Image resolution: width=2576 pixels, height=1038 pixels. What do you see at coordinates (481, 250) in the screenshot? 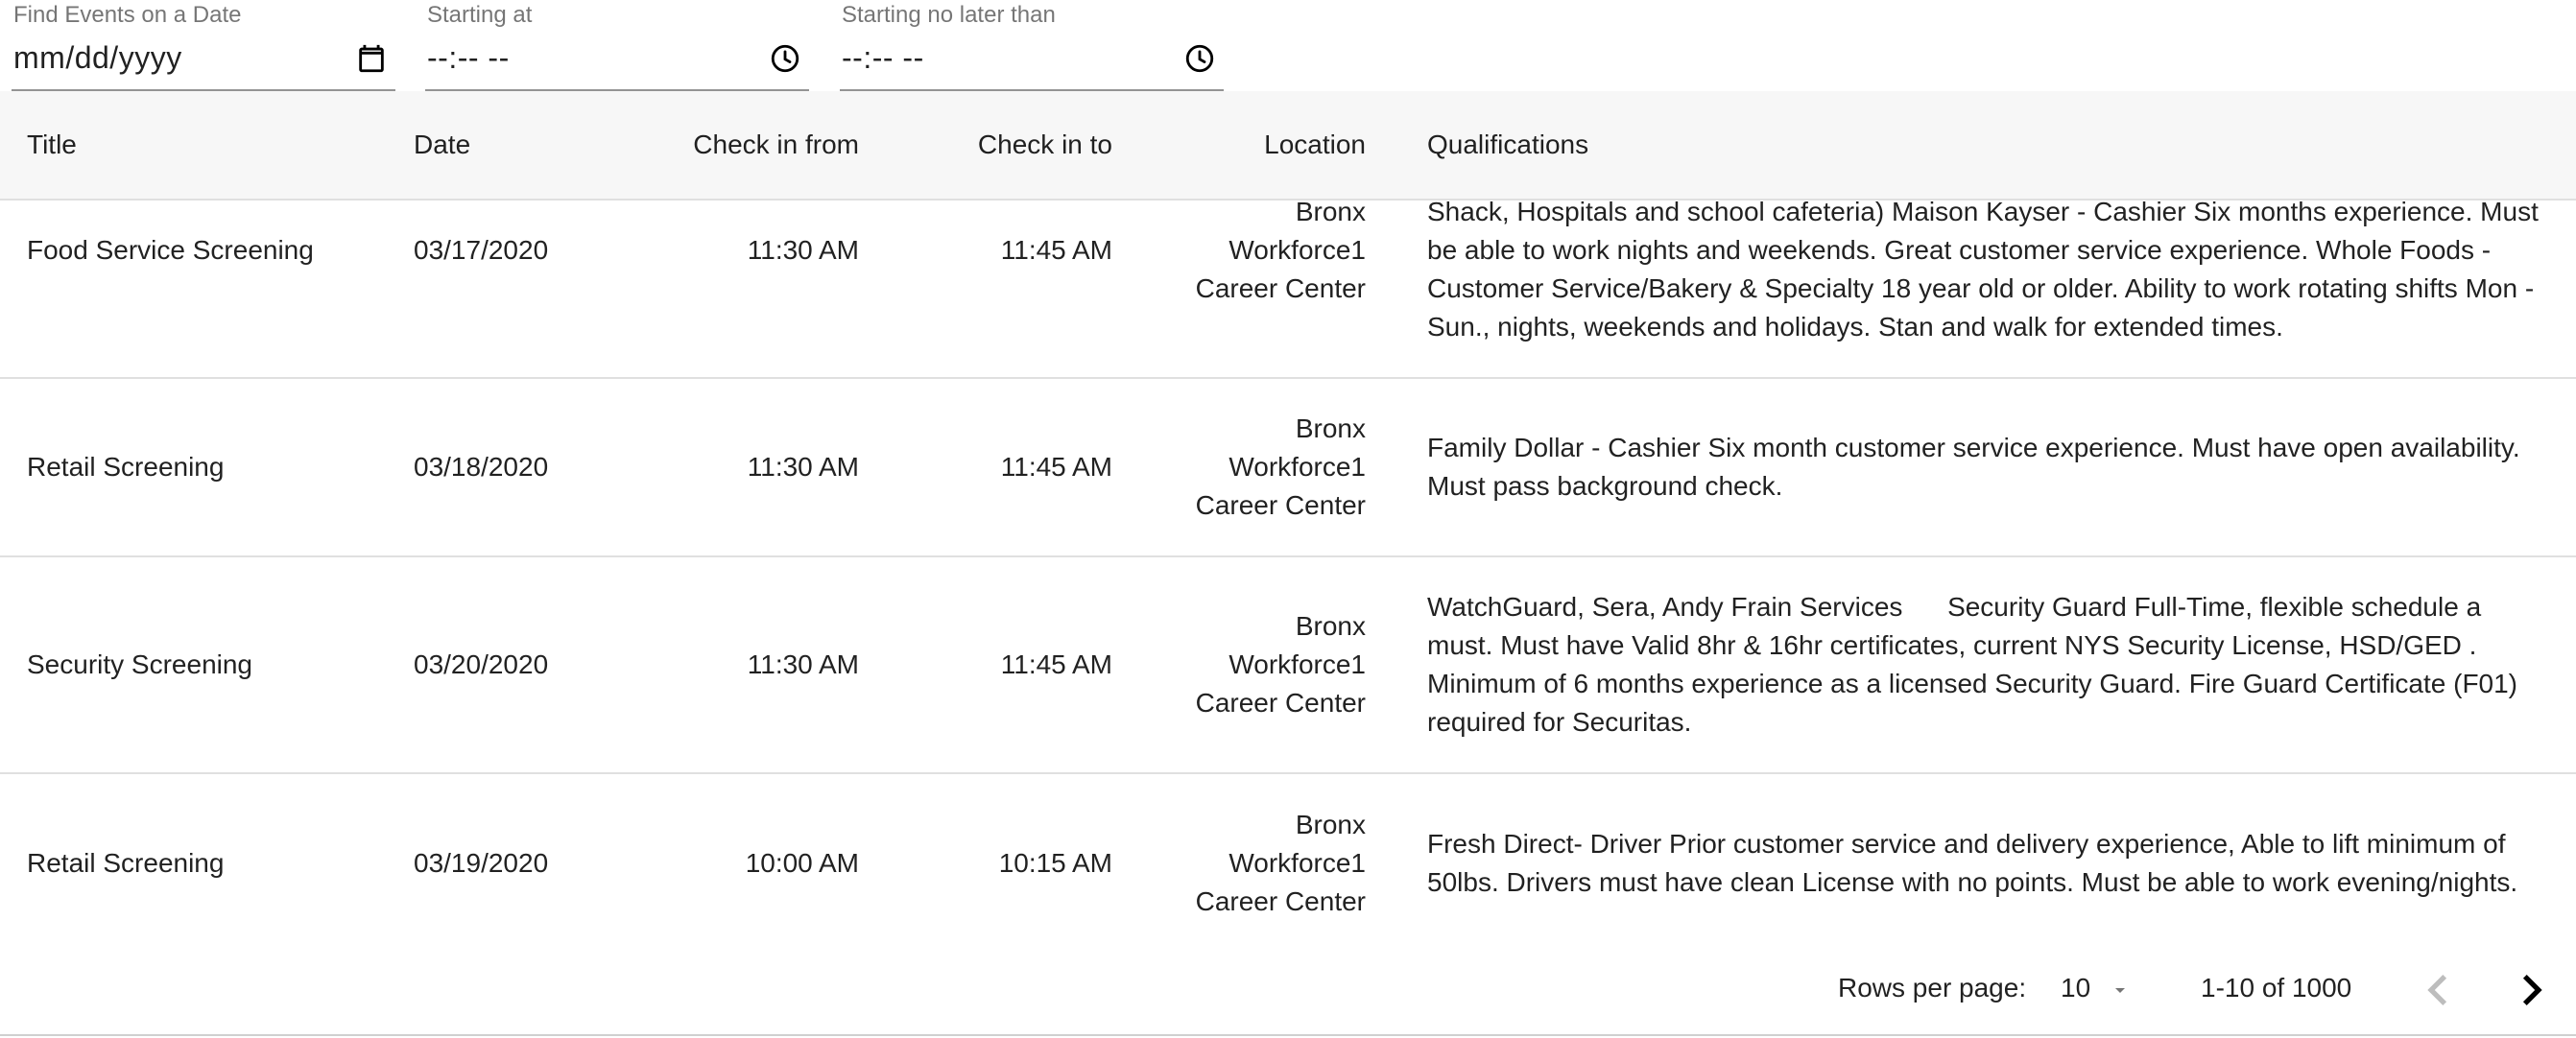
I see `cell-date: 03/17/2020` at bounding box center [481, 250].